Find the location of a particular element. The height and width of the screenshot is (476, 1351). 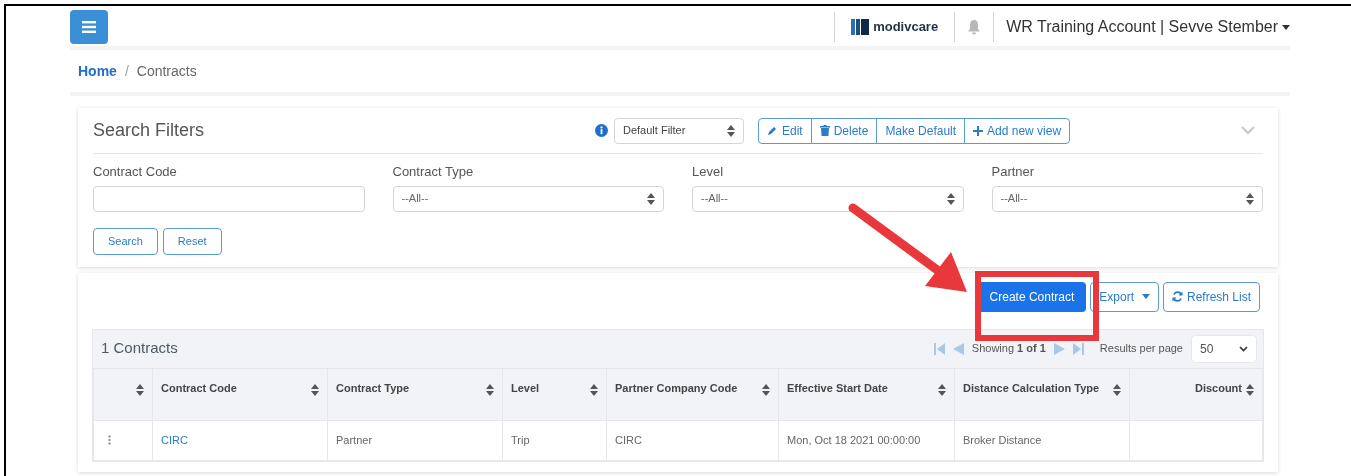

logo-text: modivcare is located at coordinates (906, 27).